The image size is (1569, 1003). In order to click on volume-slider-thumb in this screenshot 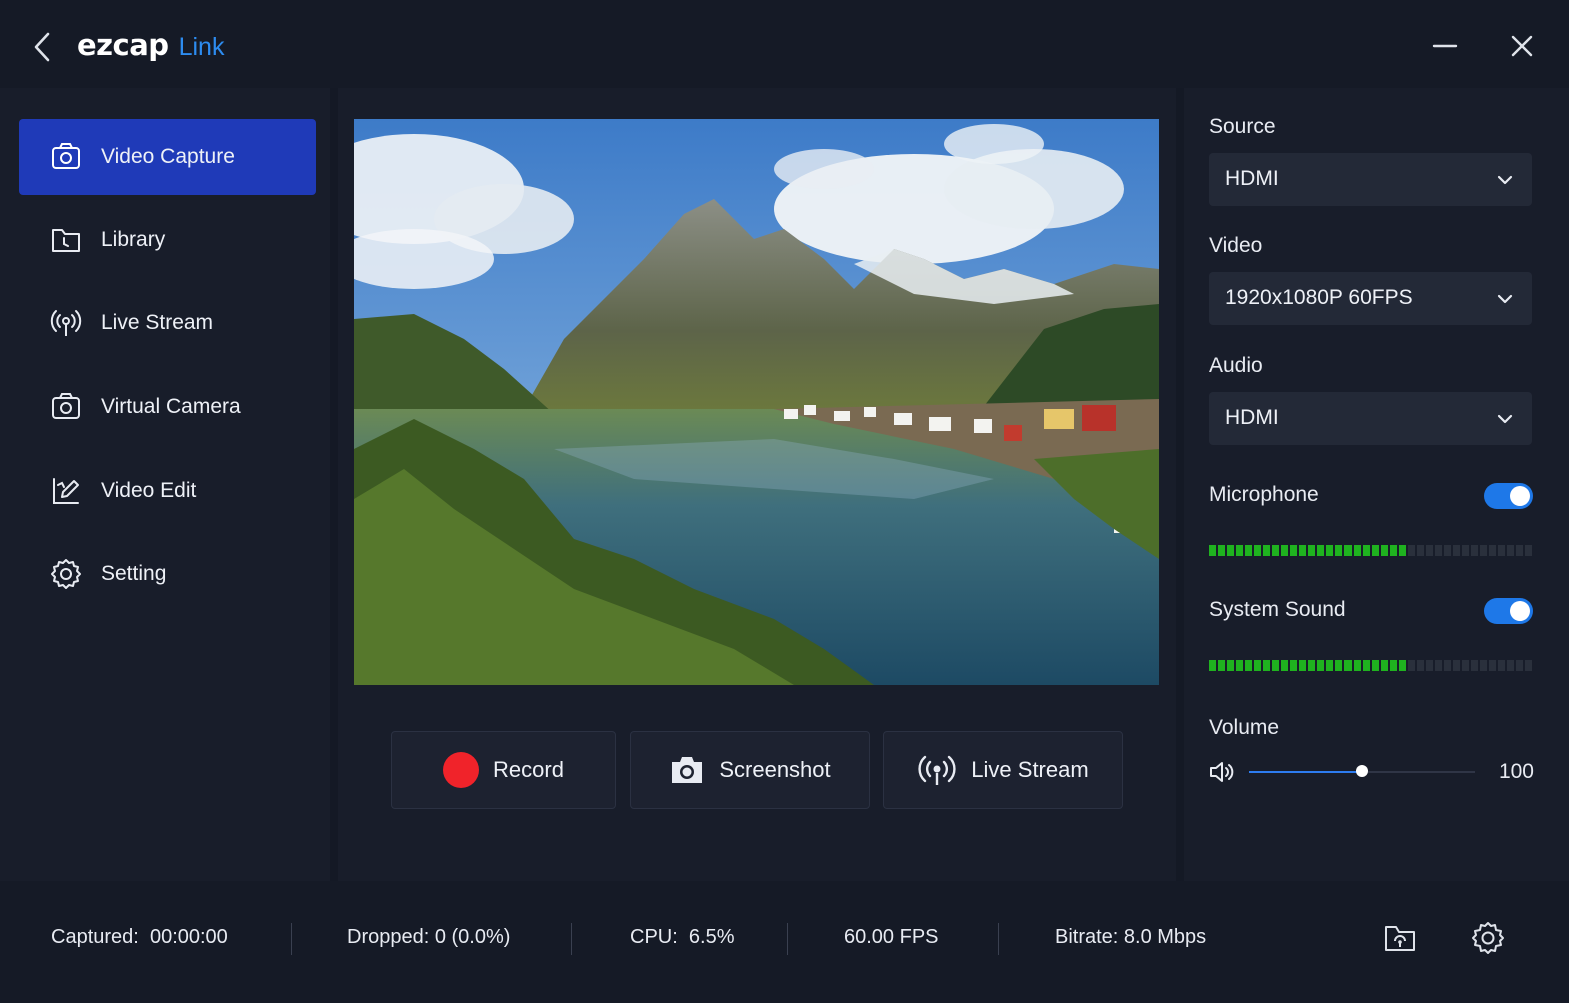, I will do `click(1362, 771)`.